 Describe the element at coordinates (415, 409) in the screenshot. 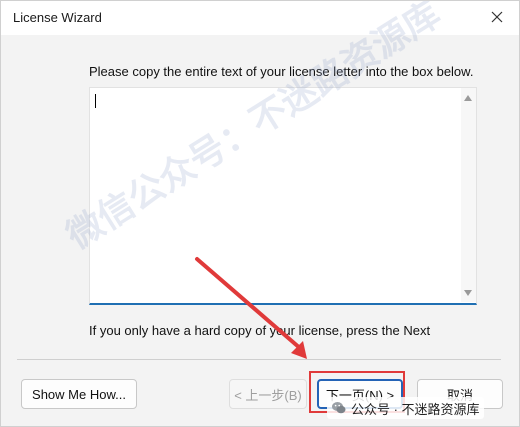

I see `badge-text: 公众号 · 不迷路资源库` at that location.